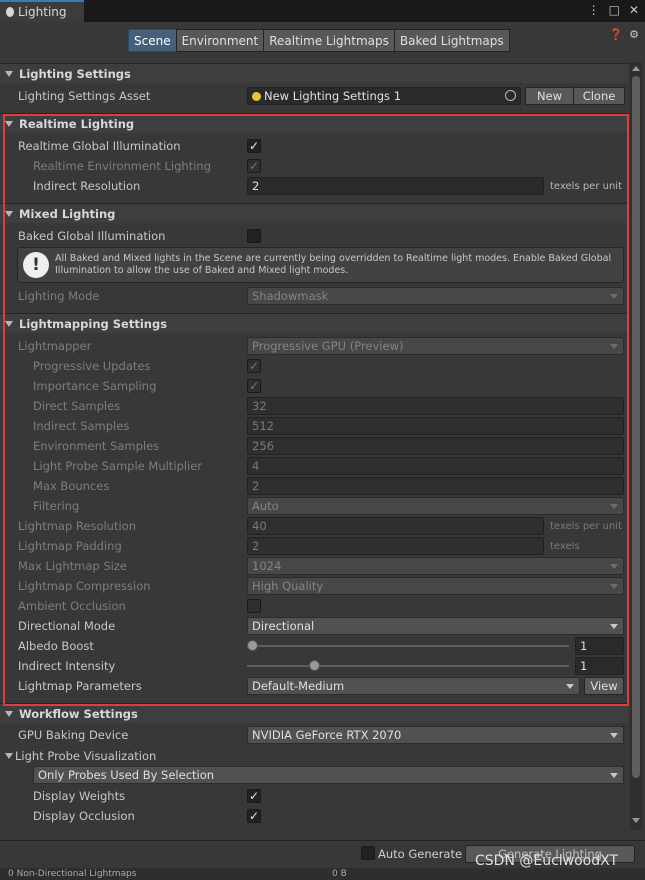 The image size is (645, 880). I want to click on lighting-mode-dropdown: Shadowmask, so click(435, 296).